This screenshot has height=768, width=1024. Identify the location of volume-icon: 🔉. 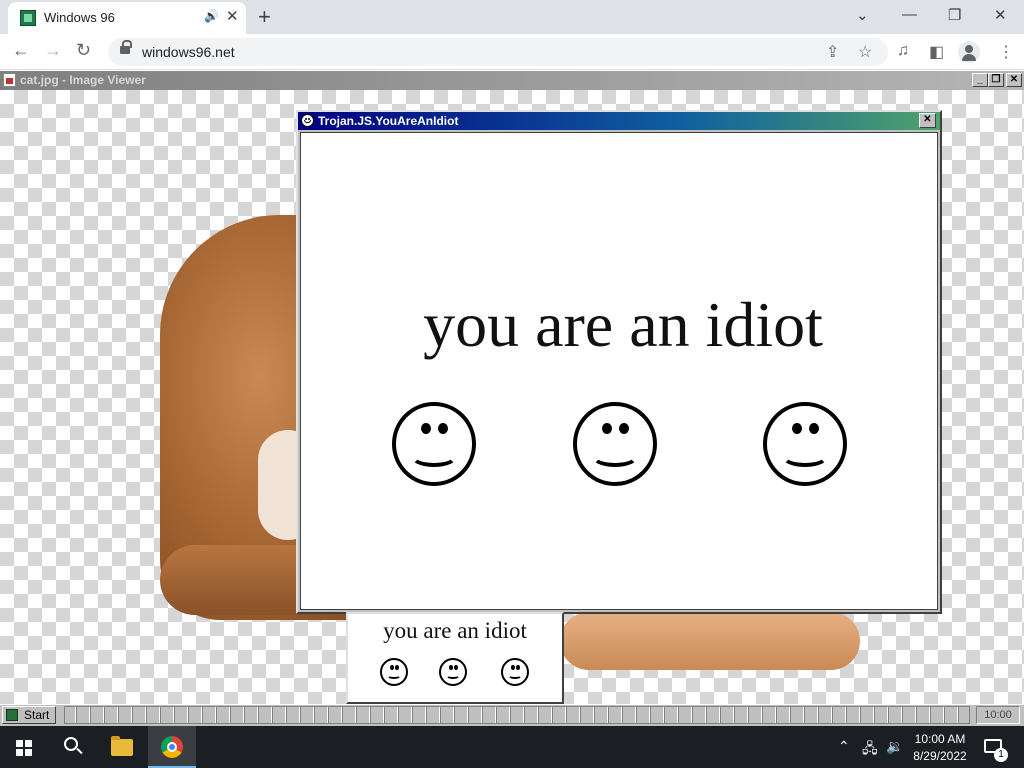
(894, 746).